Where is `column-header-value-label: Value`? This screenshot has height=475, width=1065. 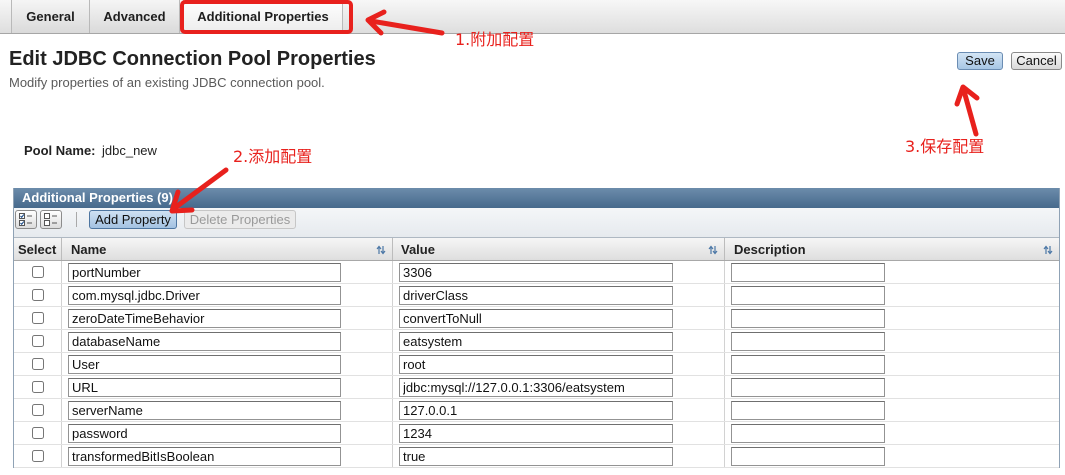
column-header-value-label: Value is located at coordinates (418, 249).